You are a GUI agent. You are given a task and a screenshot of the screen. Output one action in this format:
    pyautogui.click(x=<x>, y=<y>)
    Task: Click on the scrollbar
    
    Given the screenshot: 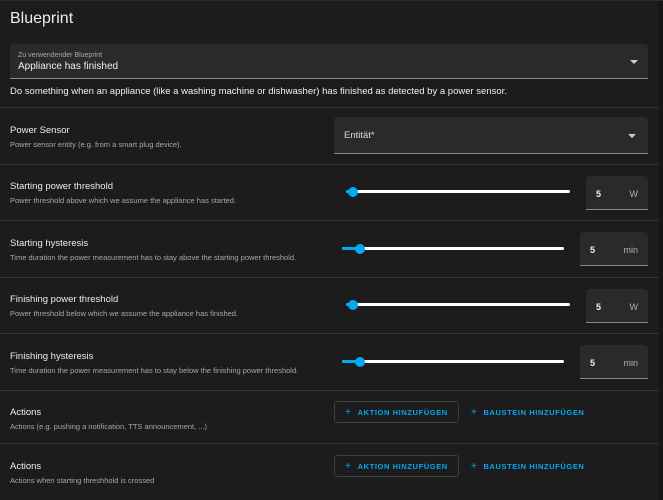 What is the action you would take?
    pyautogui.click(x=661, y=250)
    